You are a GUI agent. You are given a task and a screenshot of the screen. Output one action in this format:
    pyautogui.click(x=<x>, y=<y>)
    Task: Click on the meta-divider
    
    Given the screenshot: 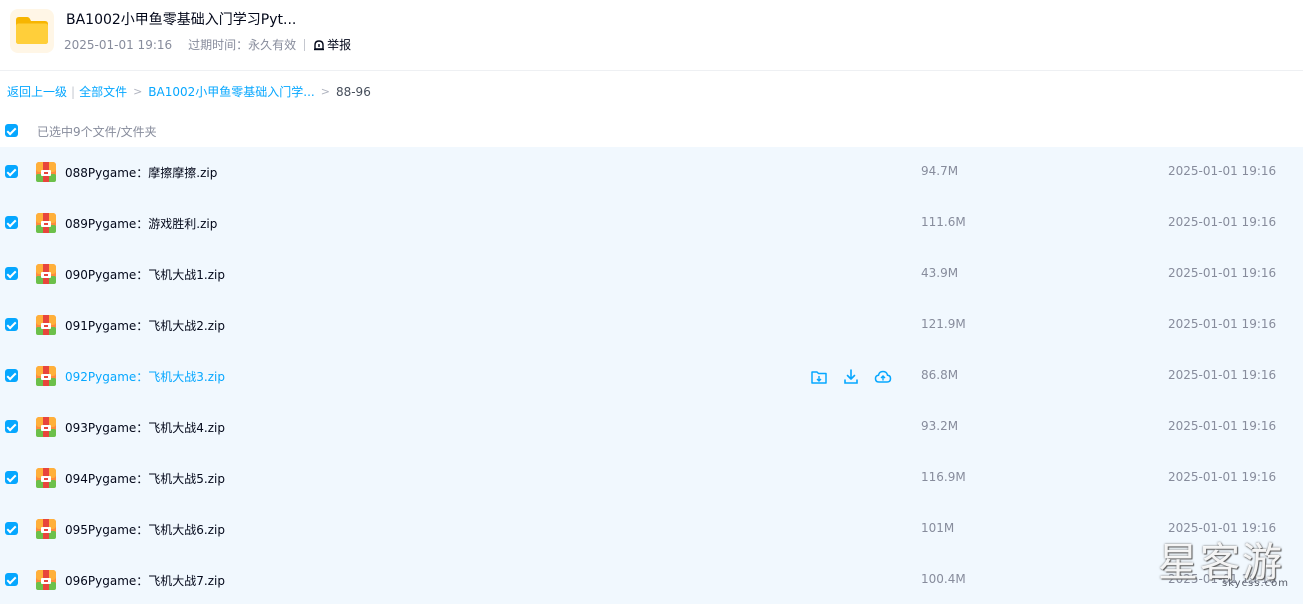 What is the action you would take?
    pyautogui.click(x=305, y=44)
    